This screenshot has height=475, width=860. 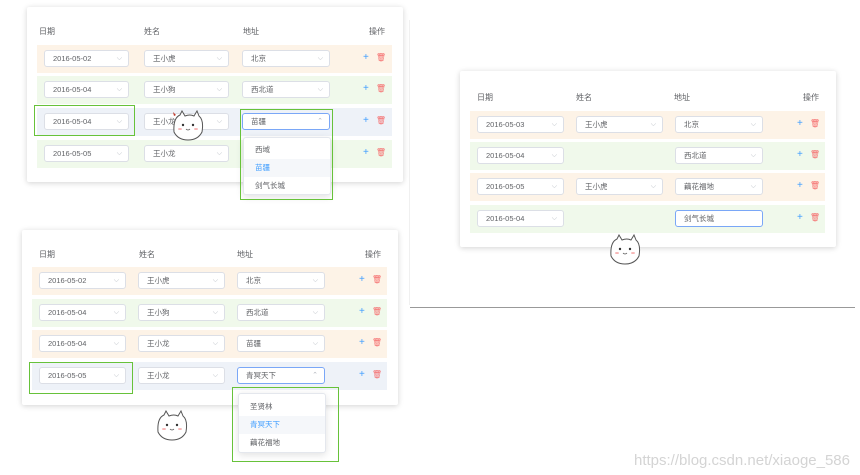 What do you see at coordinates (699, 186) in the screenshot?
I see `address-value: 藕花福地` at bounding box center [699, 186].